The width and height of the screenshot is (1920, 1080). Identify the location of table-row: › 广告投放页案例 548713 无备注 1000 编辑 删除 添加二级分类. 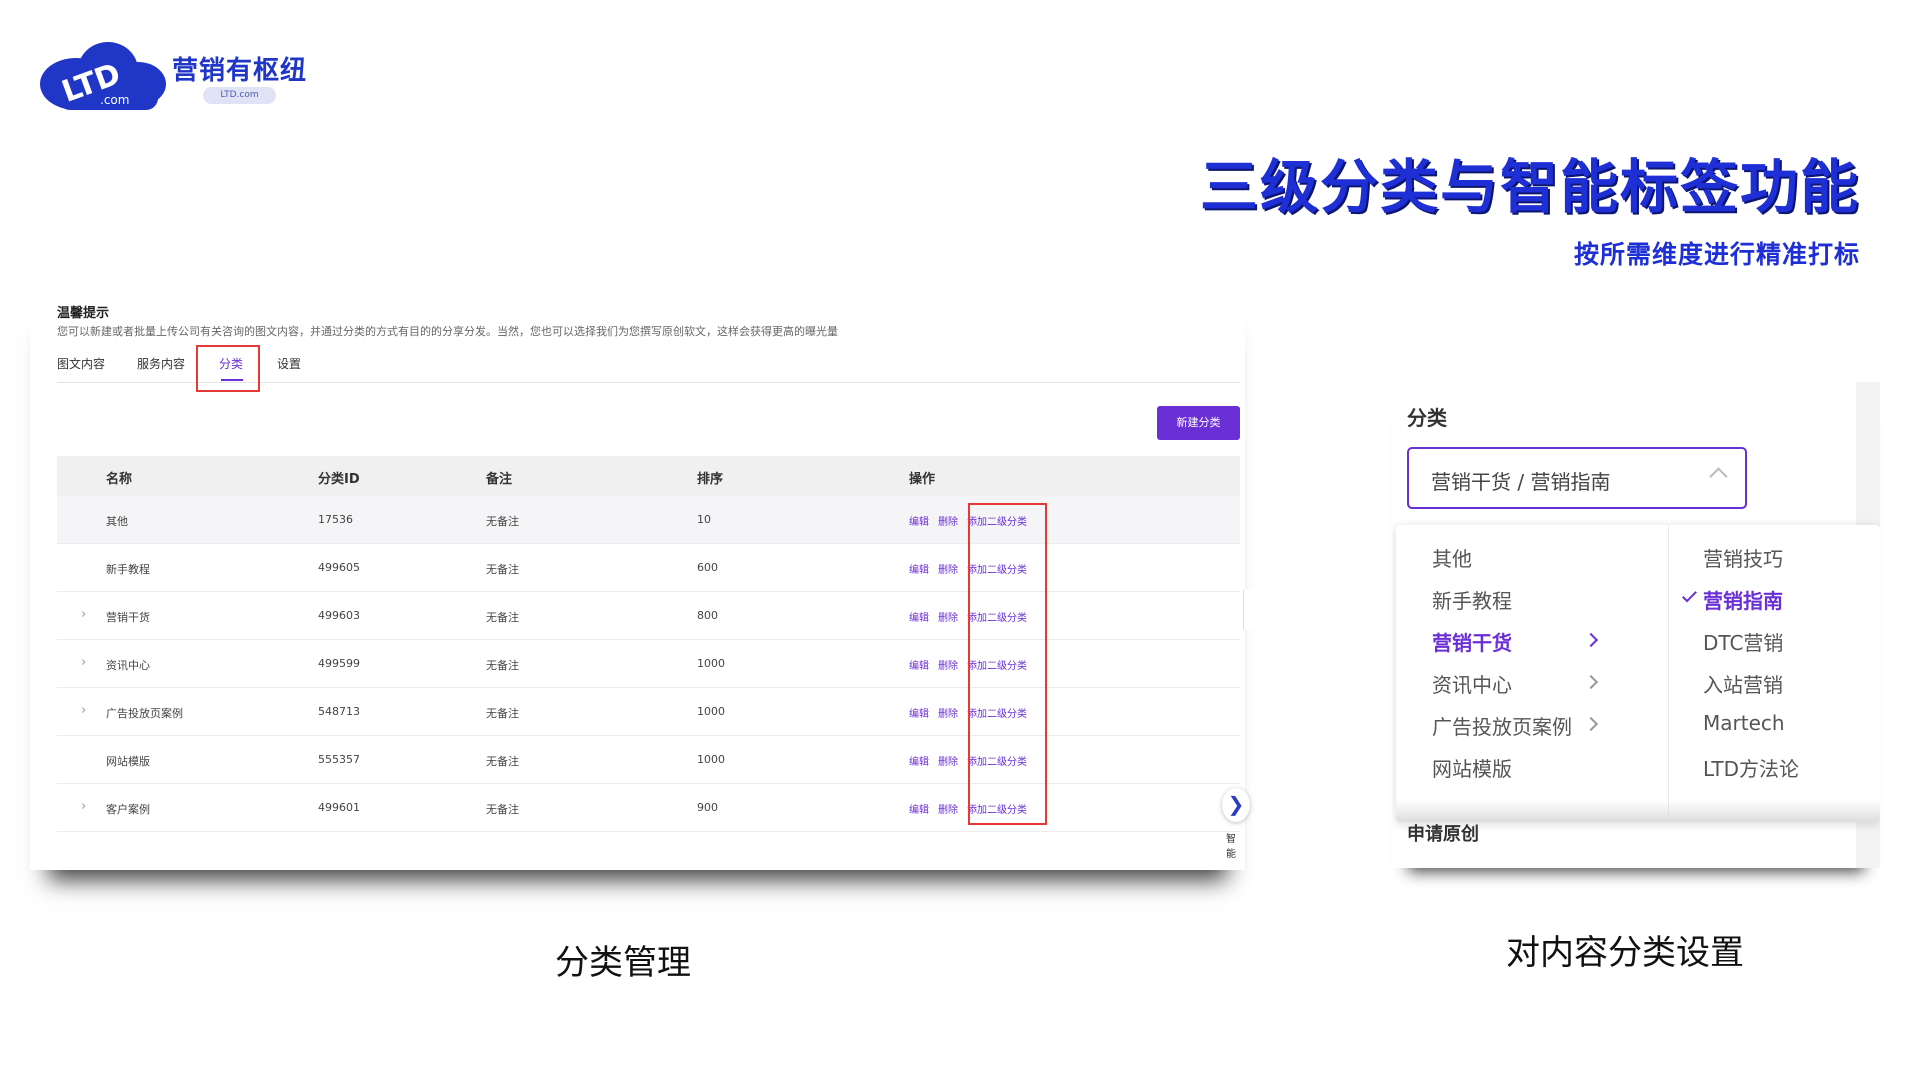
(648, 712).